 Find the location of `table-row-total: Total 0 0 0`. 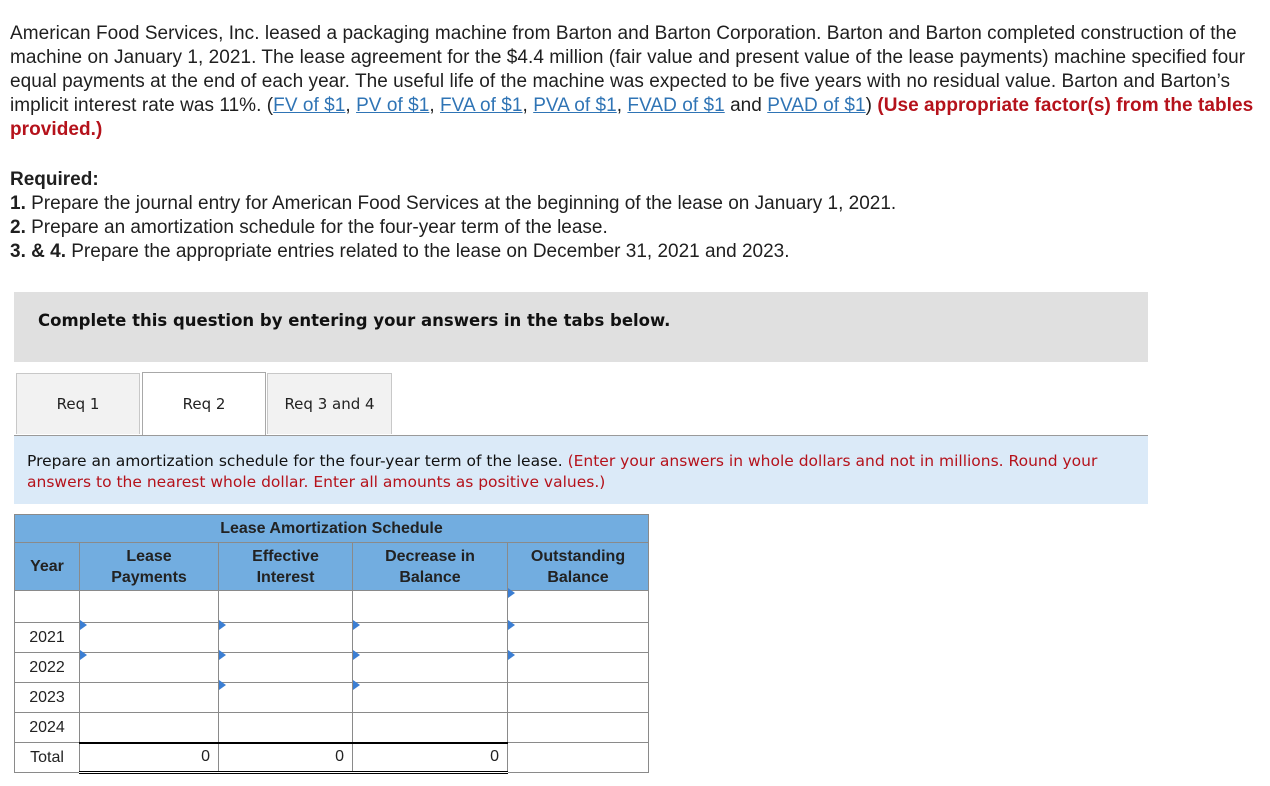

table-row-total: Total 0 0 0 is located at coordinates (331, 757).